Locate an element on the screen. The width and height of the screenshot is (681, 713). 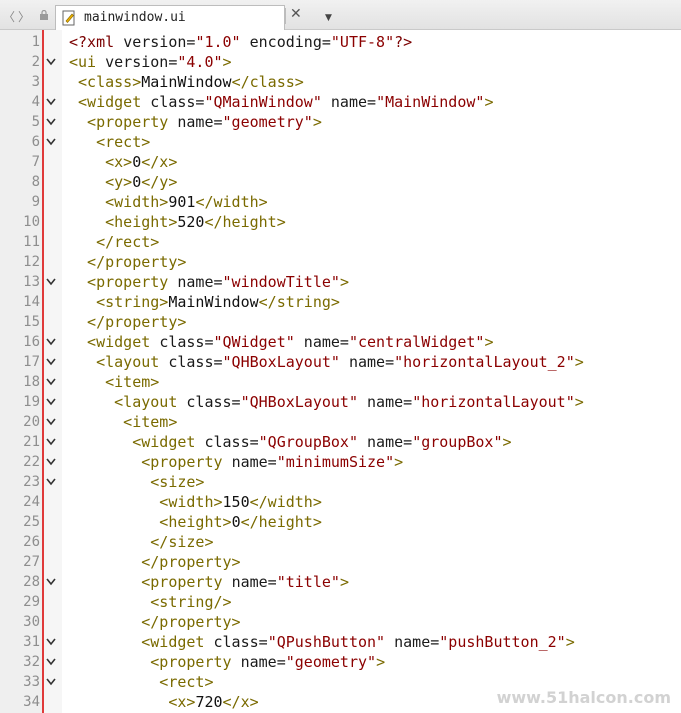
code-line: 3 <class>MainWindow</class> is located at coordinates (340, 82).